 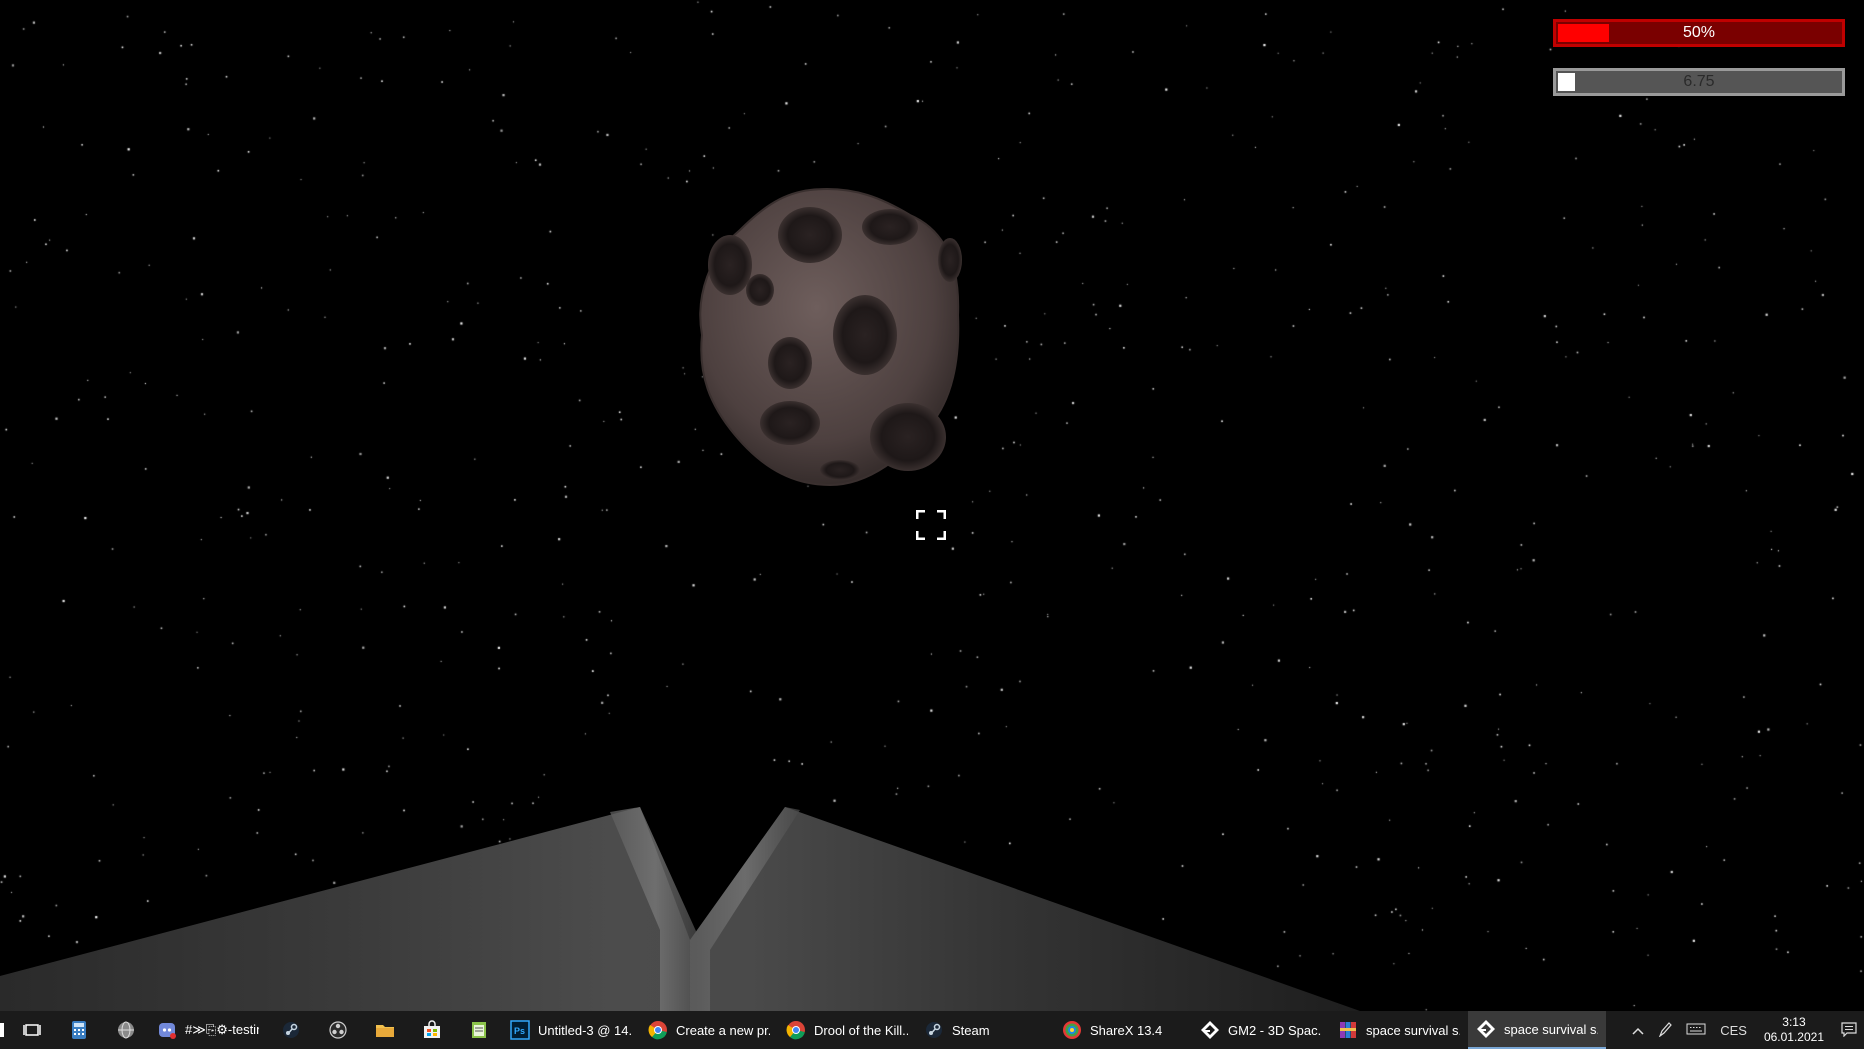 I want to click on taskbar-app-explorer, so click(x=384, y=1030).